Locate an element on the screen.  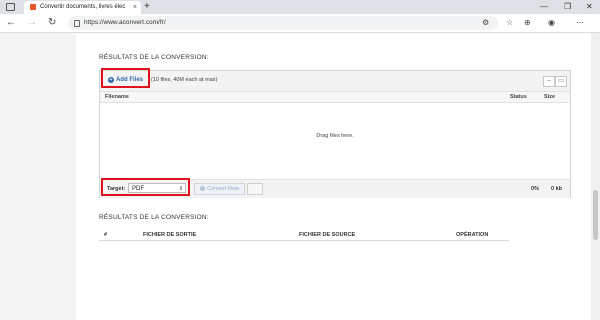
drop-zone-text: Drag files here. is located at coordinates (335, 136).